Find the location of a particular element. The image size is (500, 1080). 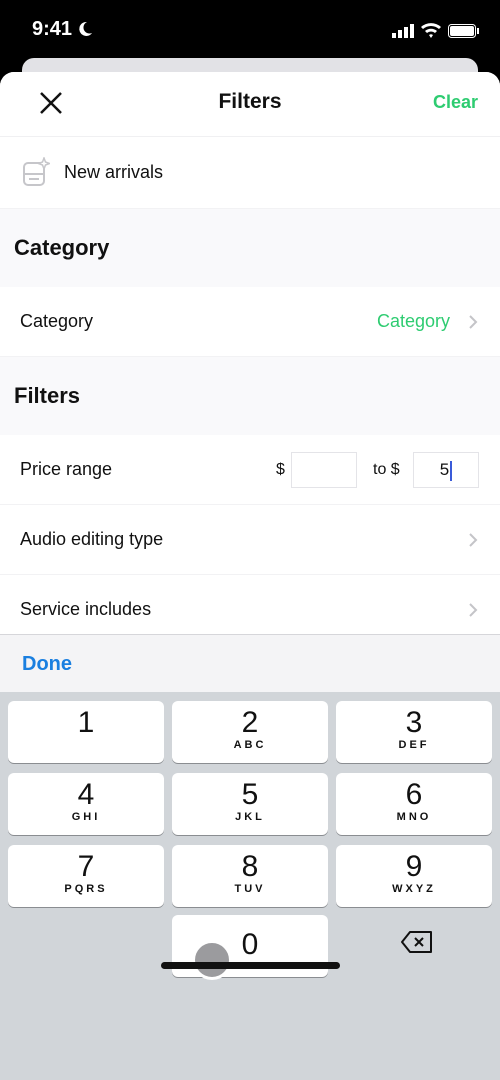

key-letters: PQRS is located at coordinates (86, 889).